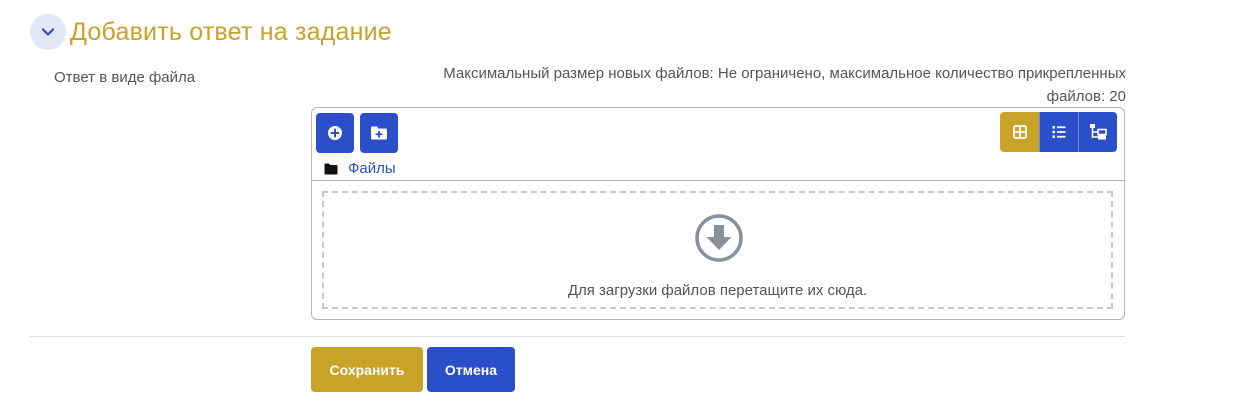 Image resolution: width=1238 pixels, height=419 pixels. I want to click on create-folder-button, so click(379, 133).